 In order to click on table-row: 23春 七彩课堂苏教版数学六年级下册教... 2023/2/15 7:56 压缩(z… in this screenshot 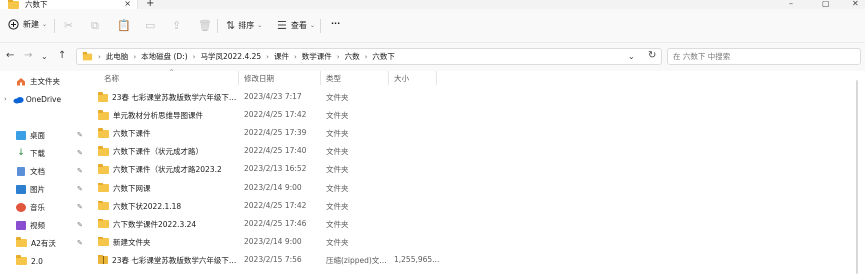, I will do `click(479, 261)`.